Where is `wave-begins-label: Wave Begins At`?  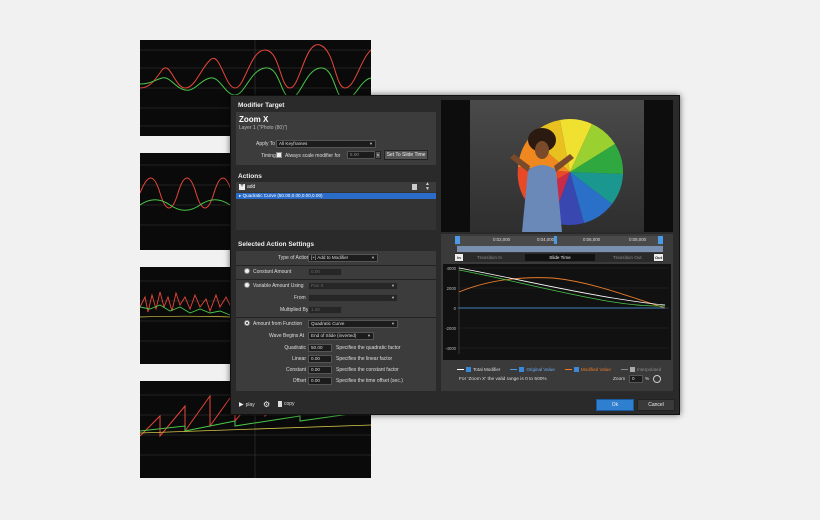 wave-begins-label: Wave Begins At is located at coordinates (287, 336).